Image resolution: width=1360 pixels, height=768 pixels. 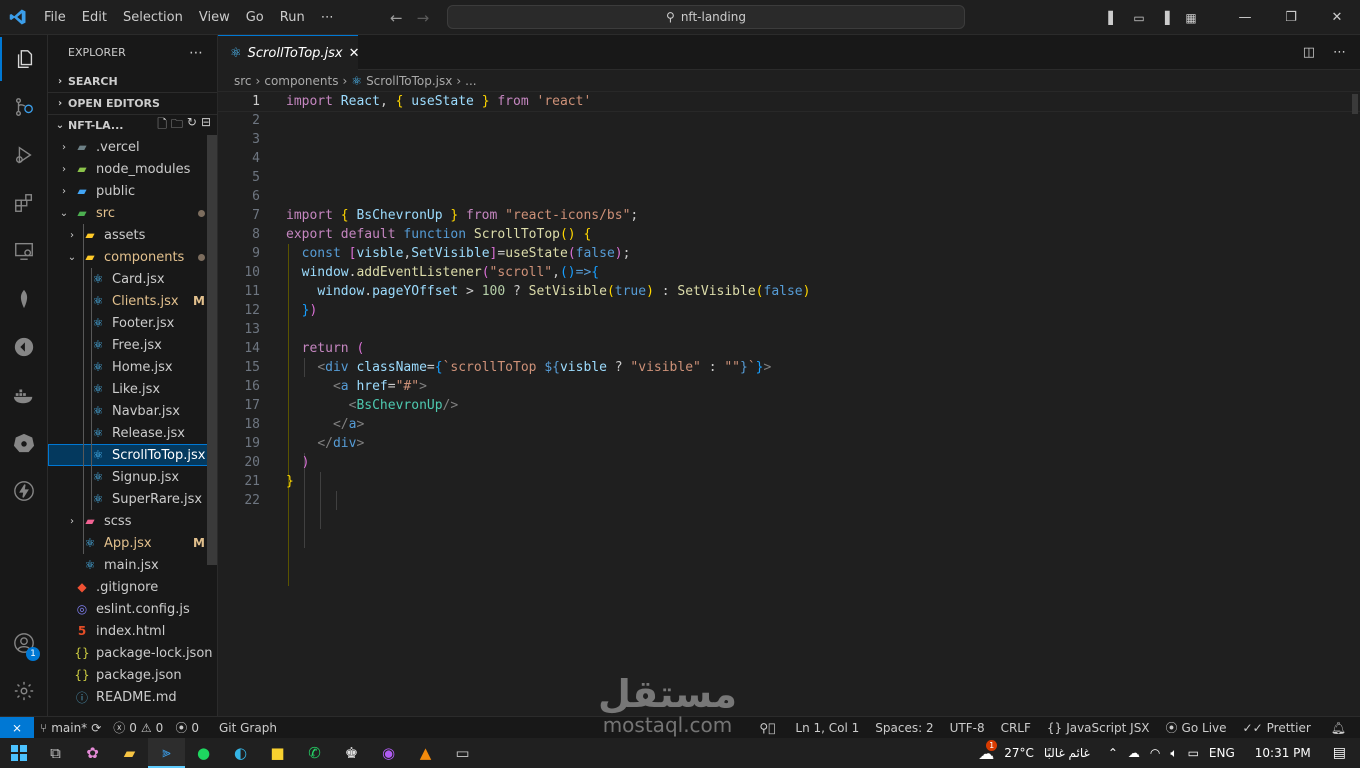 I want to click on sticky-notes-icon: ■, so click(x=277, y=753).